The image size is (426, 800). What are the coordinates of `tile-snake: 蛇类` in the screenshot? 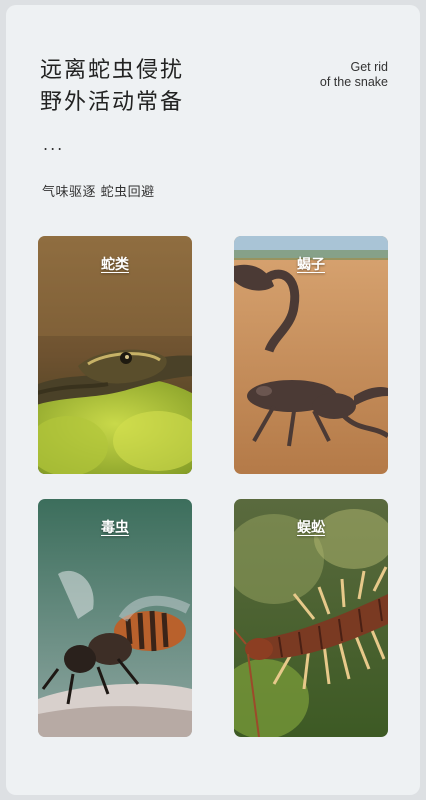 It's located at (115, 355).